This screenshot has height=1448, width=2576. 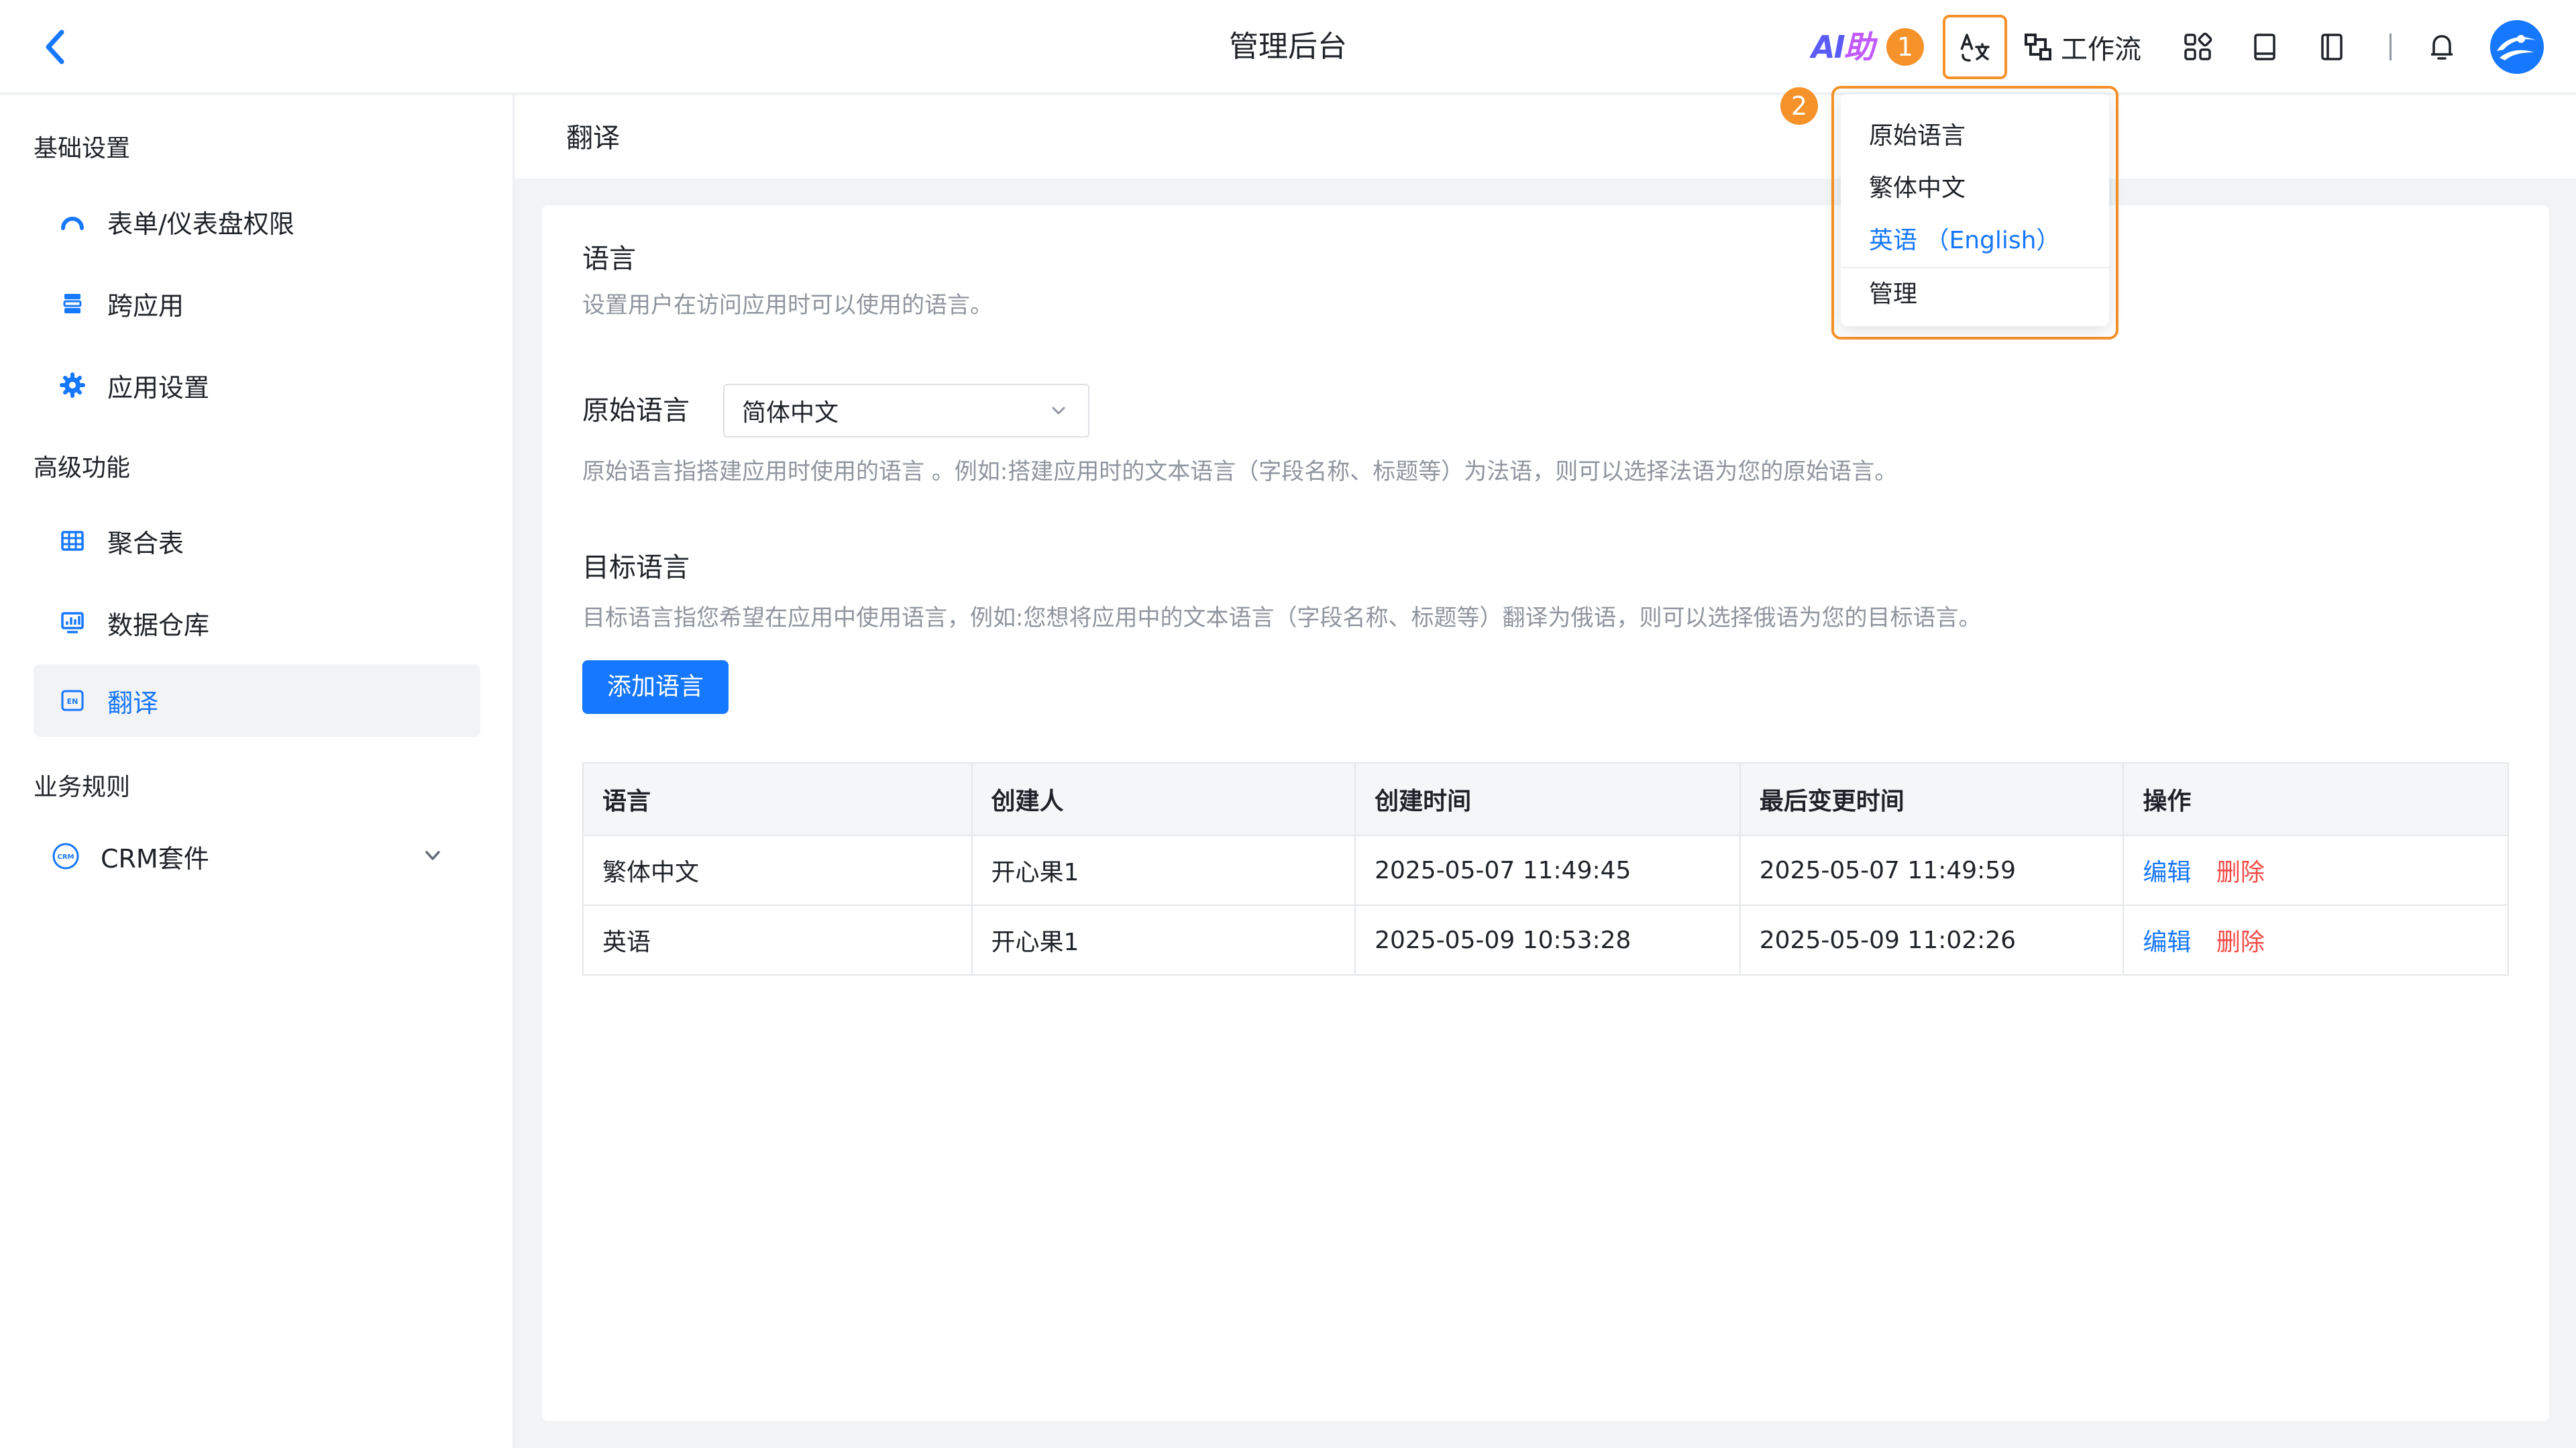 What do you see at coordinates (1975, 241) in the screenshot?
I see `menu-item-english: 英语 （English）` at bounding box center [1975, 241].